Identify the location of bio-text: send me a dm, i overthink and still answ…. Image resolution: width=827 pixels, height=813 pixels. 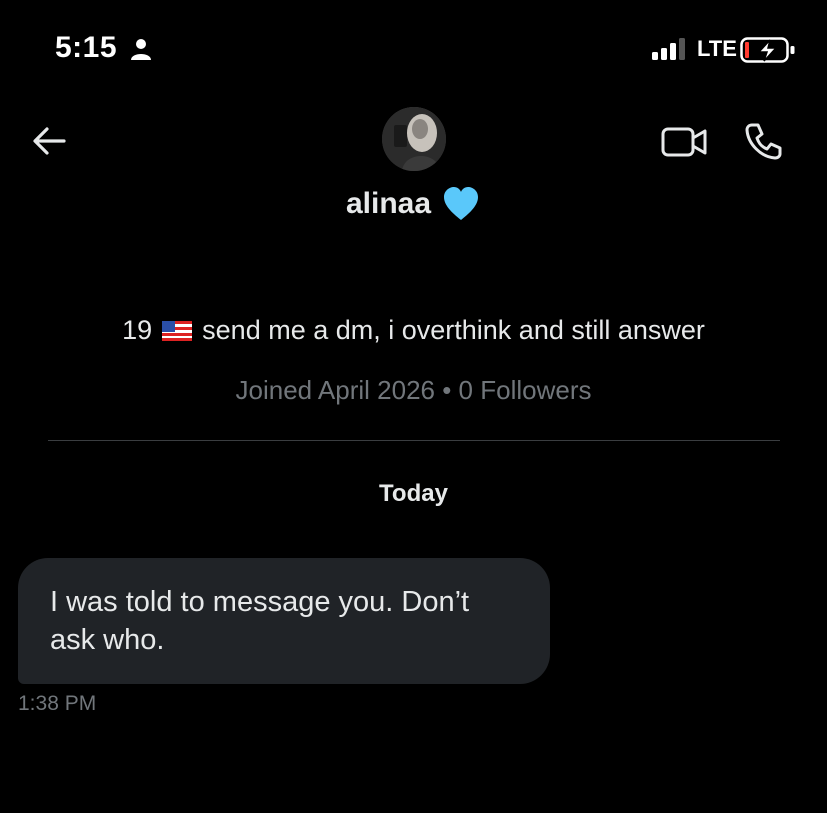
(453, 330).